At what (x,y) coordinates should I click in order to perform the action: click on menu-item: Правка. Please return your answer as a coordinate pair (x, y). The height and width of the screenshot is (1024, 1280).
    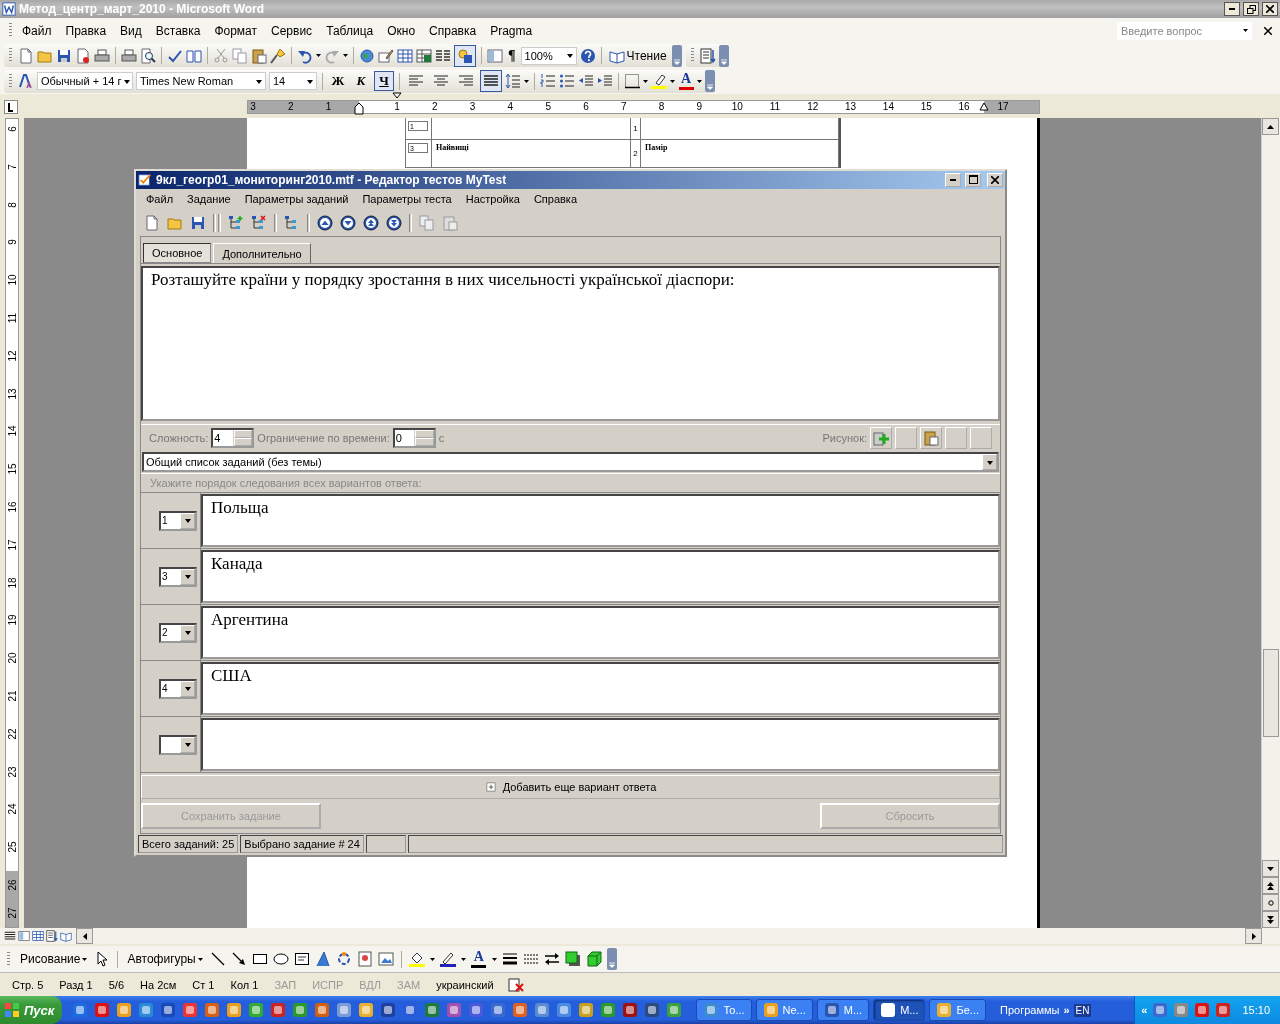
    Looking at the image, I should click on (86, 30).